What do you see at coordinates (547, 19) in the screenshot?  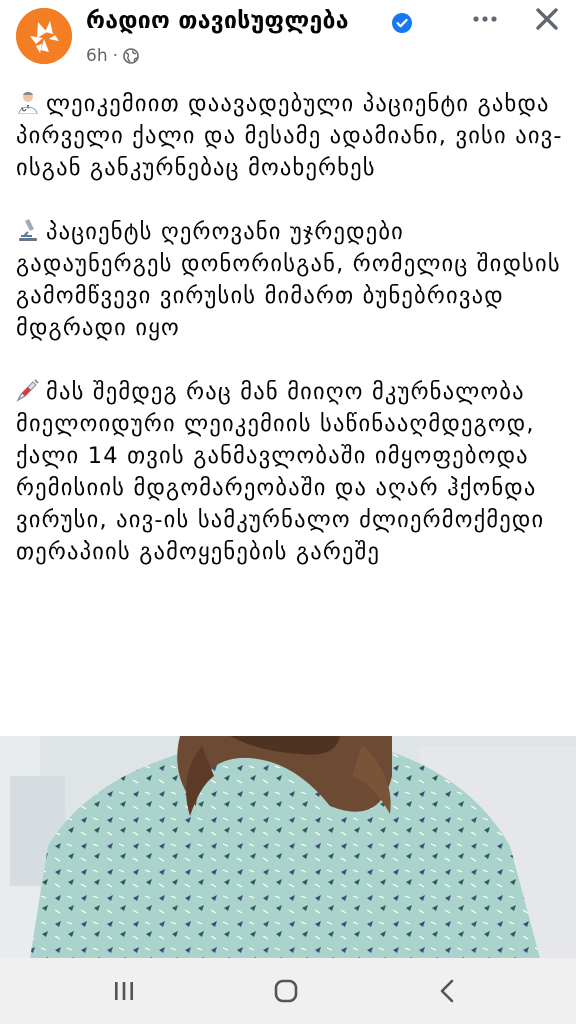 I see `close-icon` at bounding box center [547, 19].